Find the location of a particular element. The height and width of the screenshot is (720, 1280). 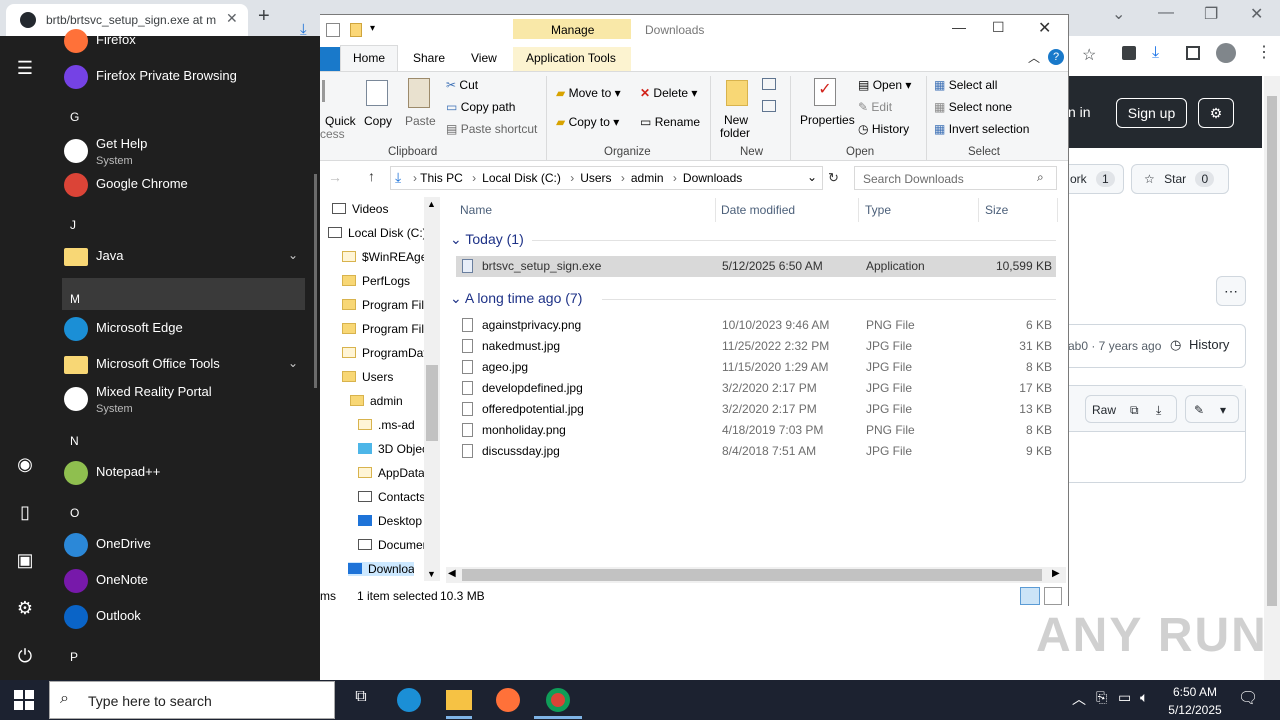

start-item-onedrive: OneDrive is located at coordinates (183, 545).